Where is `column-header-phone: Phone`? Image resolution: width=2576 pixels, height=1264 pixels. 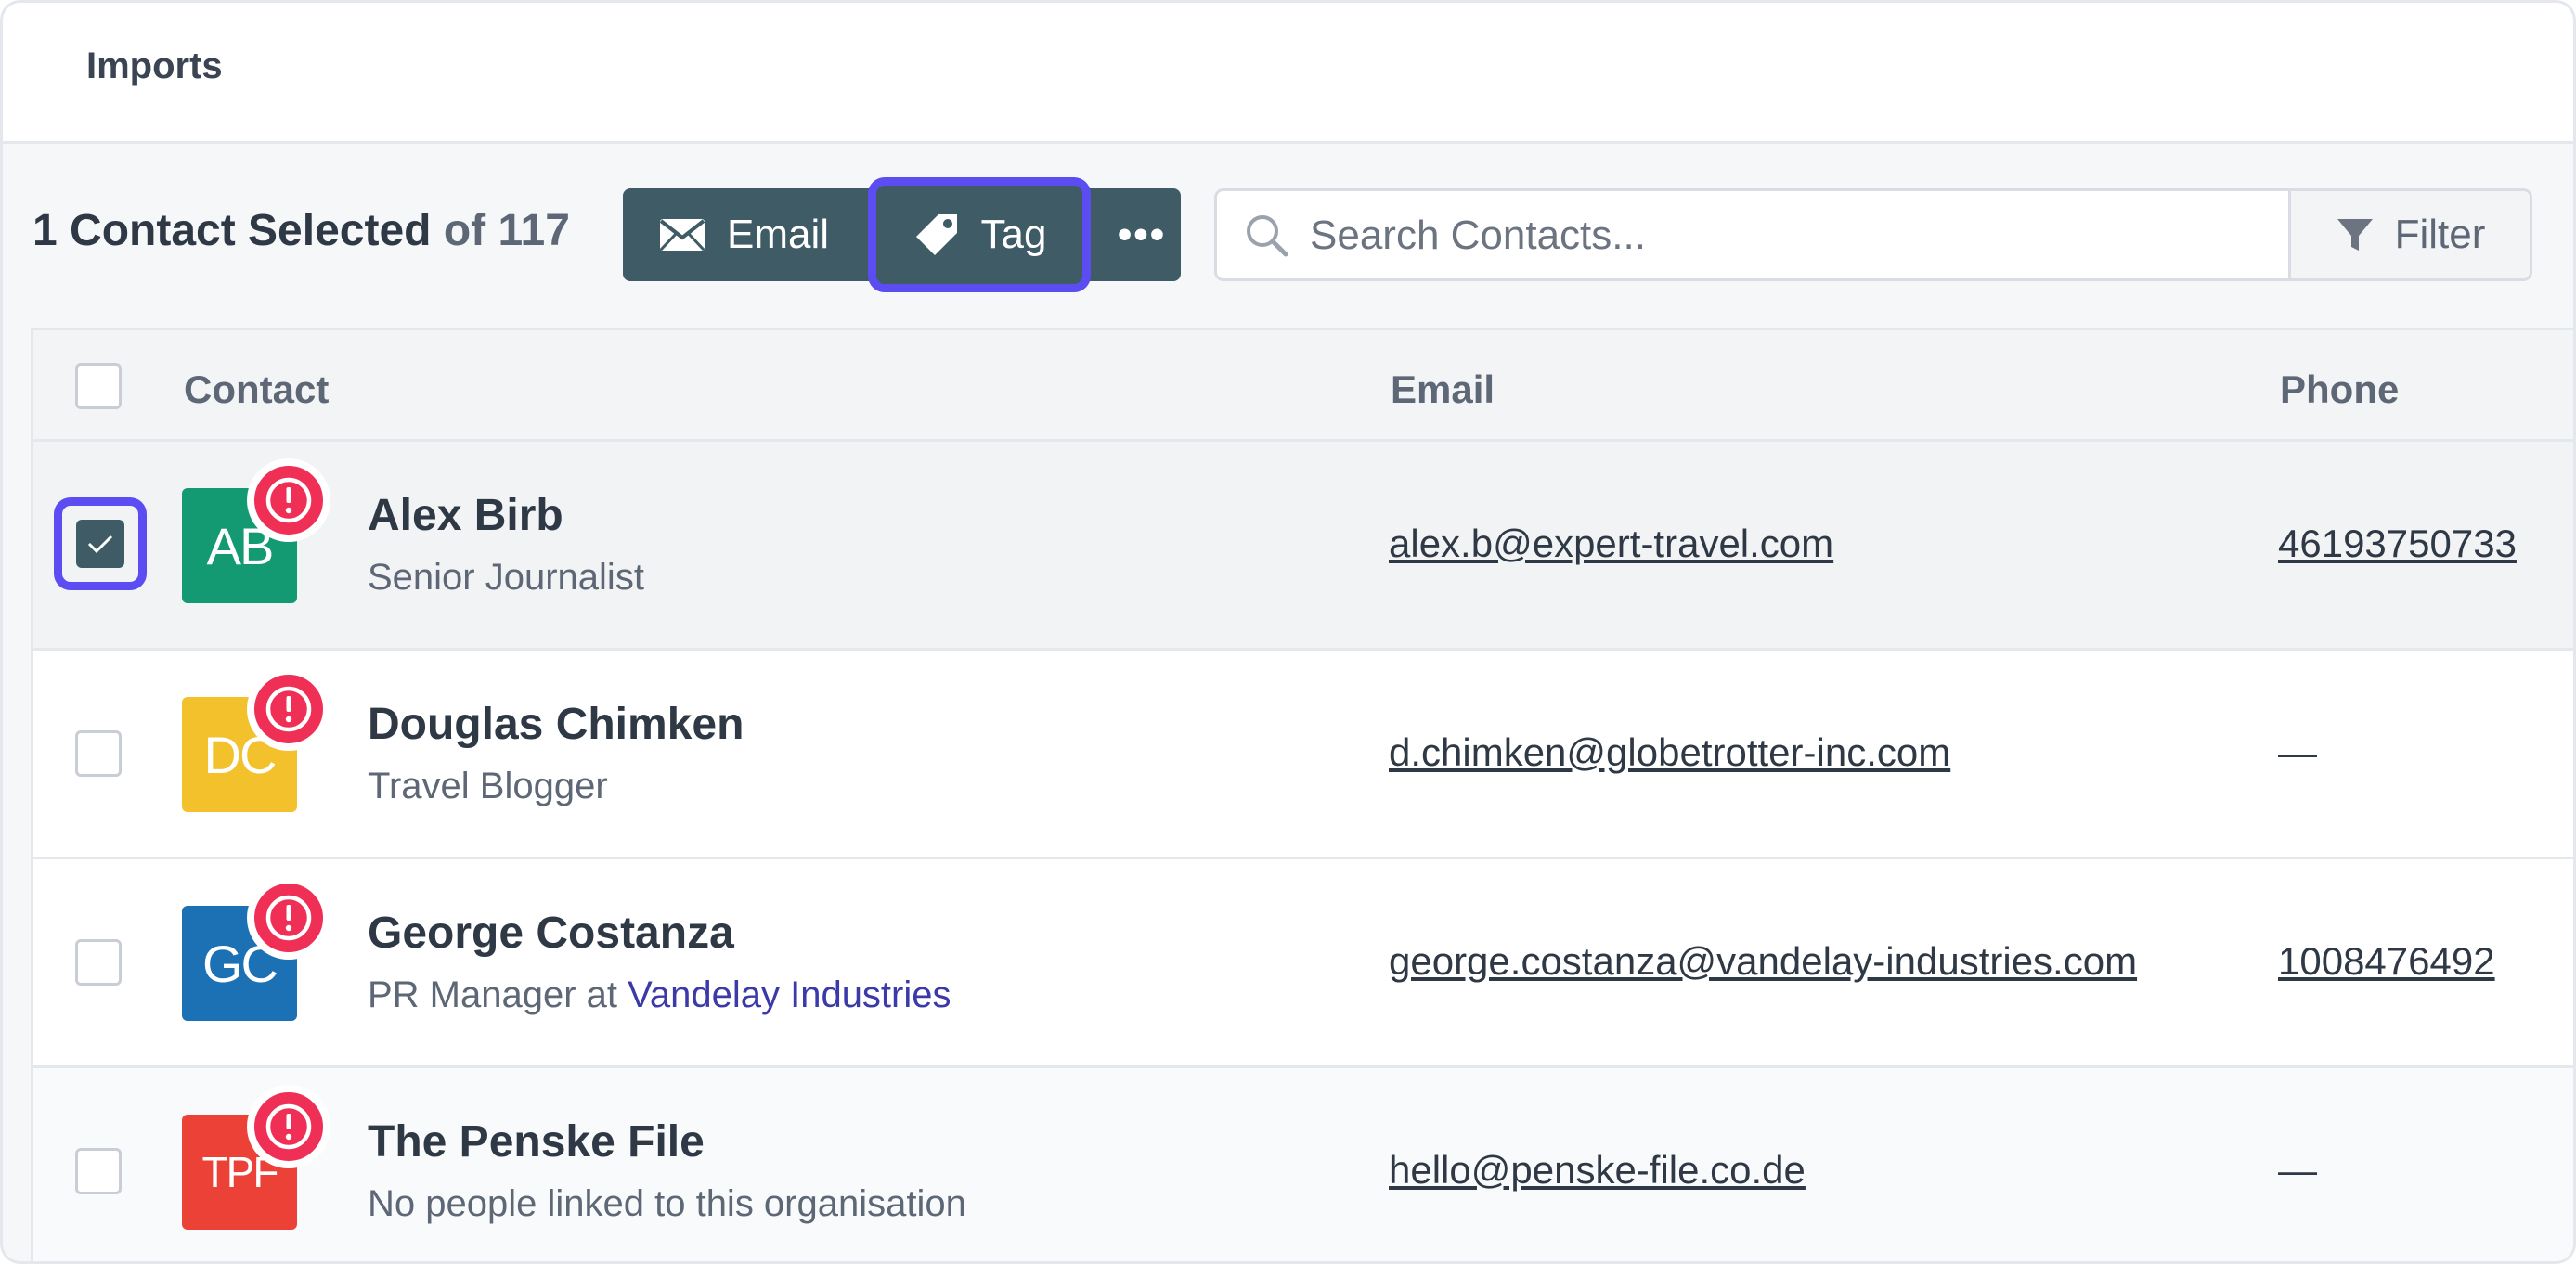
column-header-phone: Phone is located at coordinates (2340, 389).